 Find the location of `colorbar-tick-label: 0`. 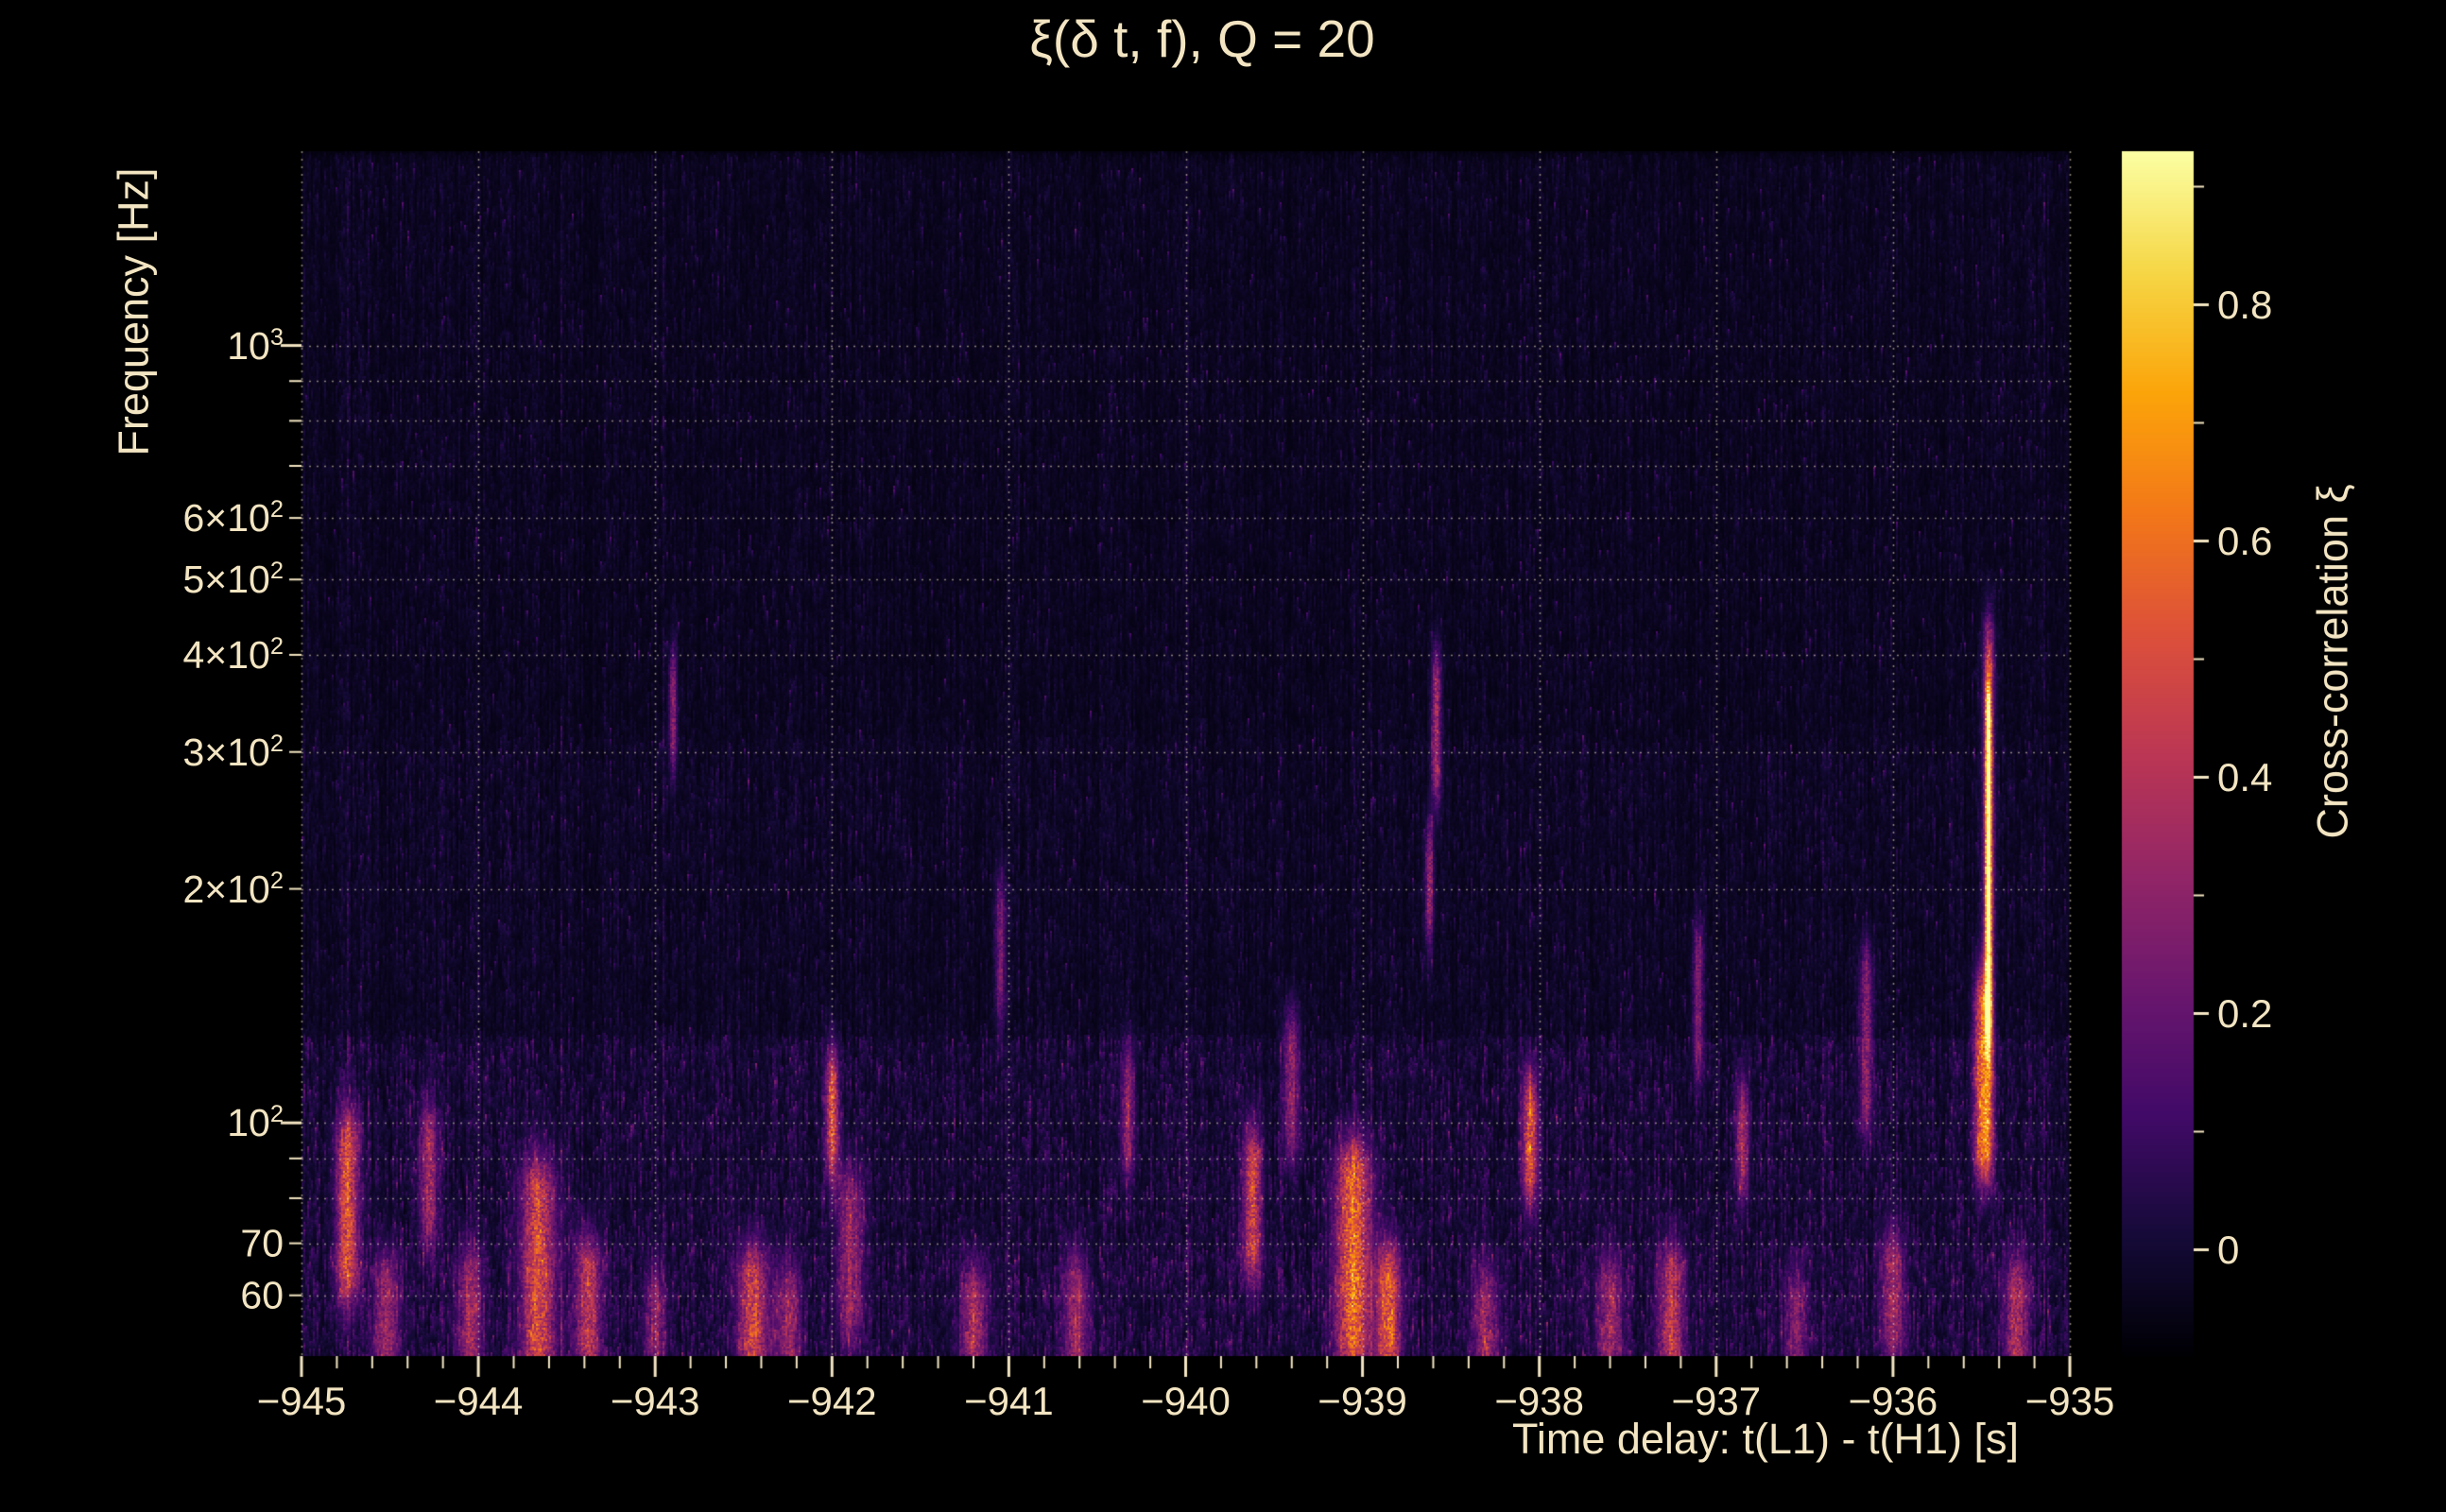

colorbar-tick-label: 0 is located at coordinates (2228, 1249).